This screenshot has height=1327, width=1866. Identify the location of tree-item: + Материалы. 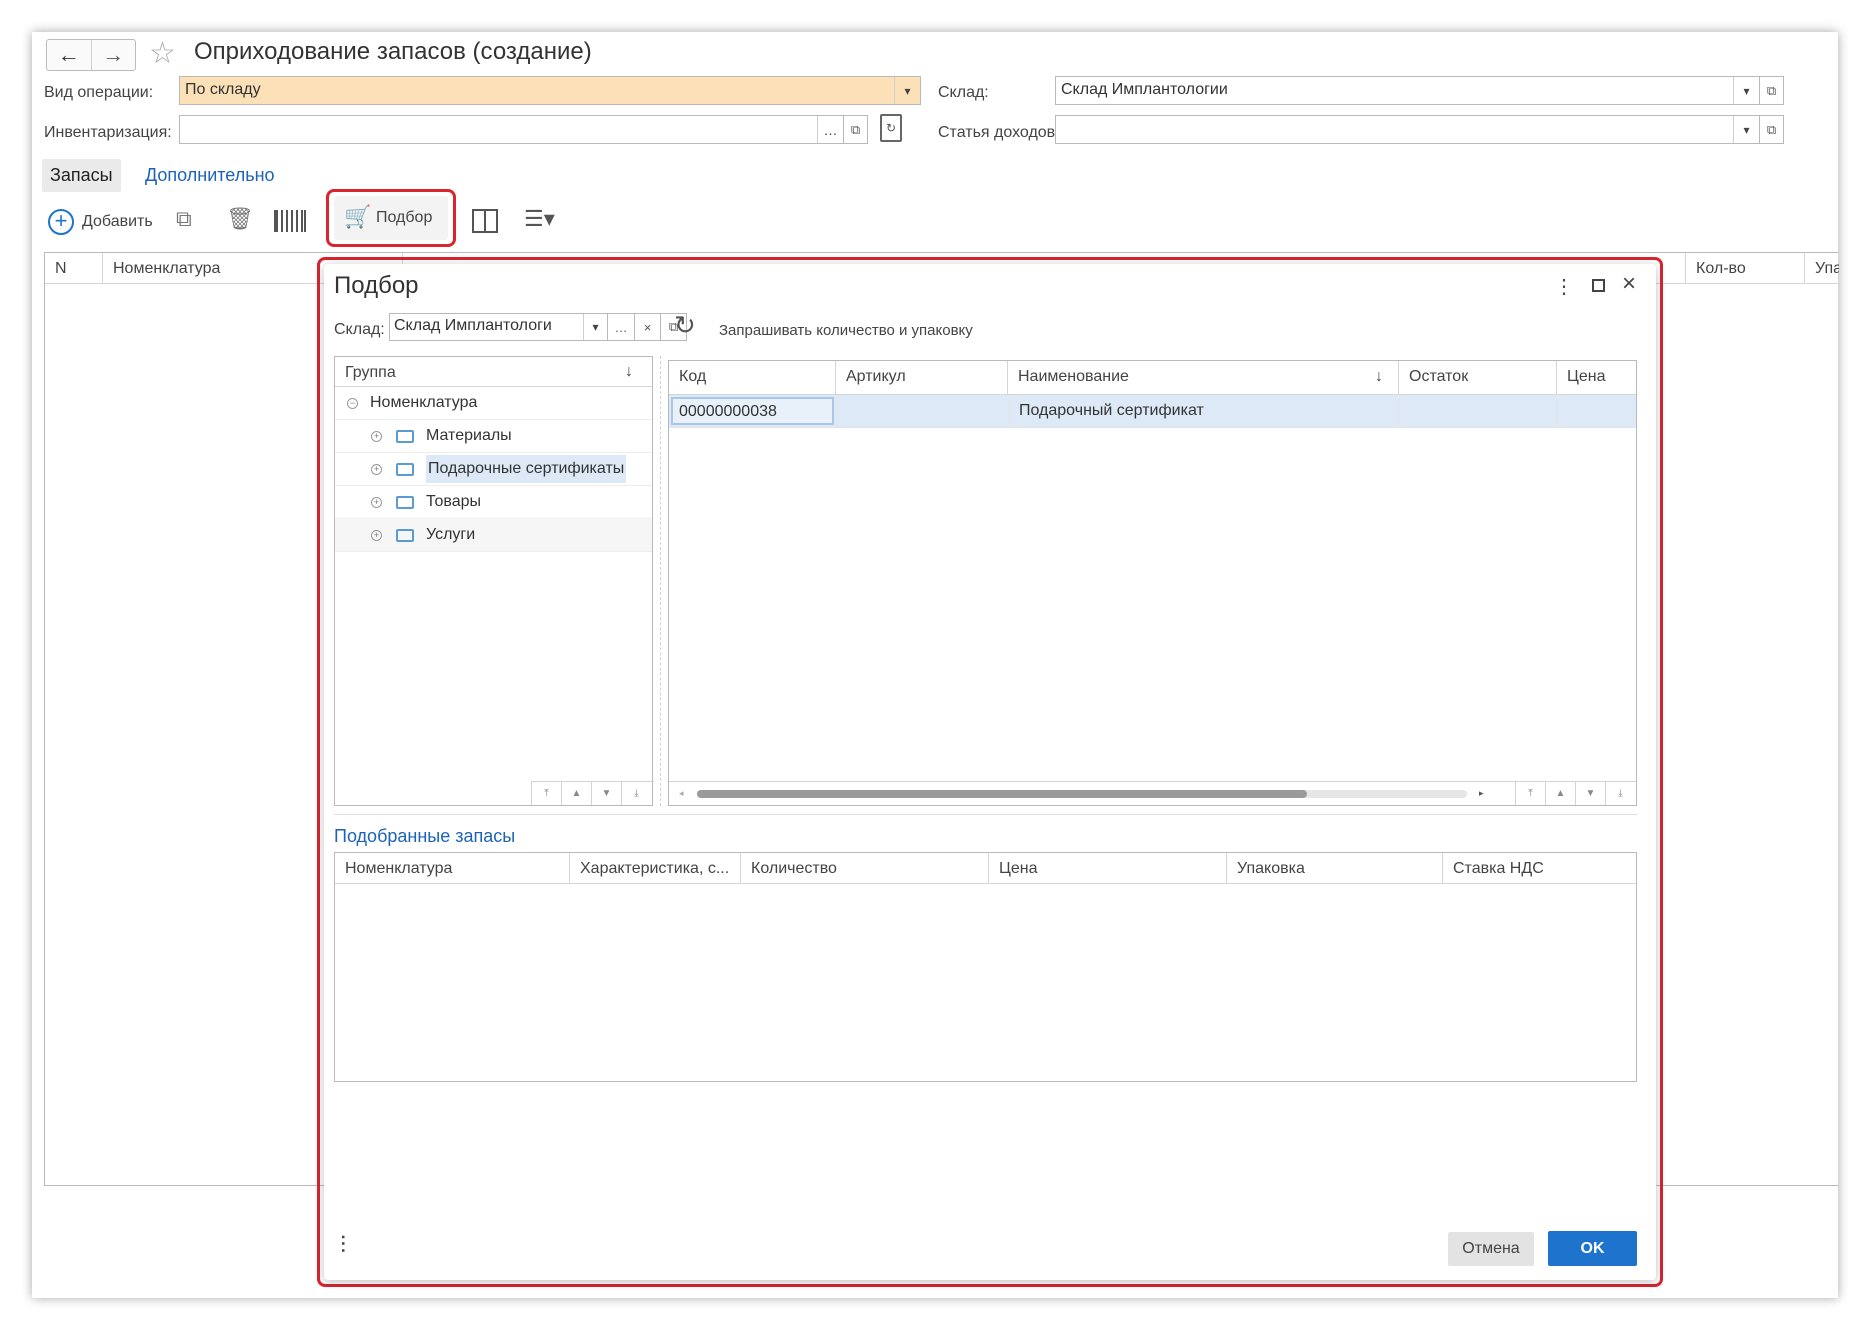
(493, 436).